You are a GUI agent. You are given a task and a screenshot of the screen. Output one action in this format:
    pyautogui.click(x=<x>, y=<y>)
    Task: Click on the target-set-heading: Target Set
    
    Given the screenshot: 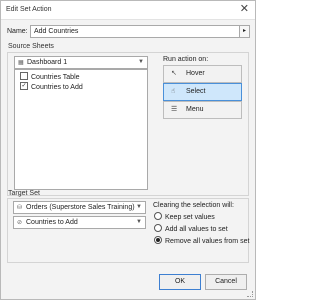 What is the action you would take?
    pyautogui.click(x=24, y=193)
    